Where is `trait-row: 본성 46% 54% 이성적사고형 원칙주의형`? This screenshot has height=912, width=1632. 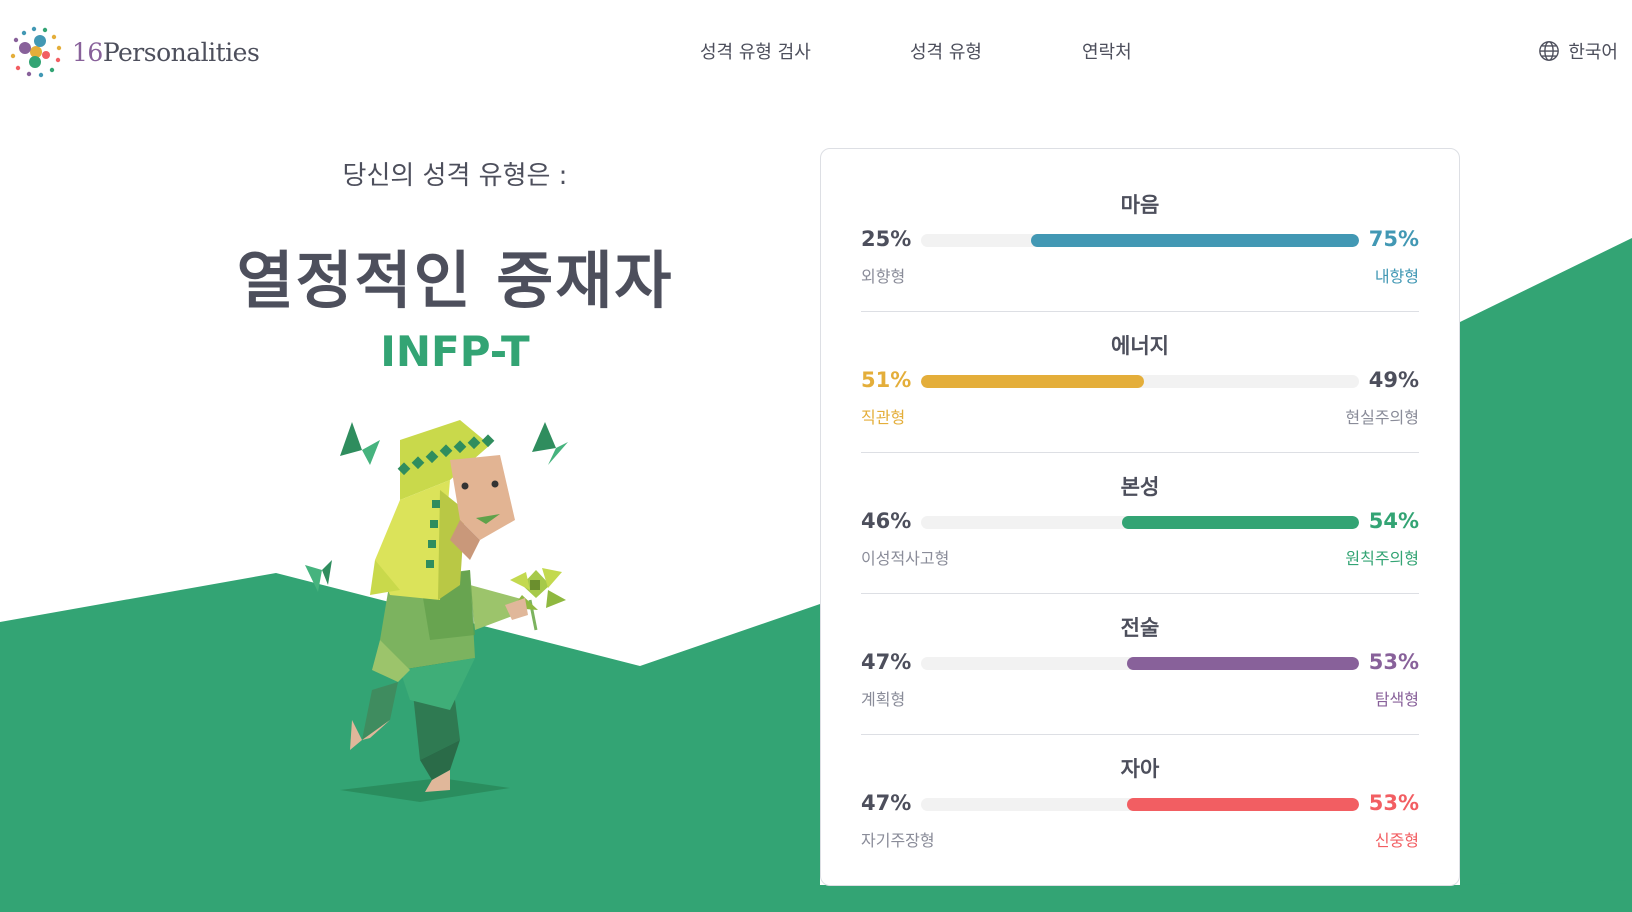
trait-row: 본성 46% 54% 이성적사고형 원칙주의형 is located at coordinates (1140, 523).